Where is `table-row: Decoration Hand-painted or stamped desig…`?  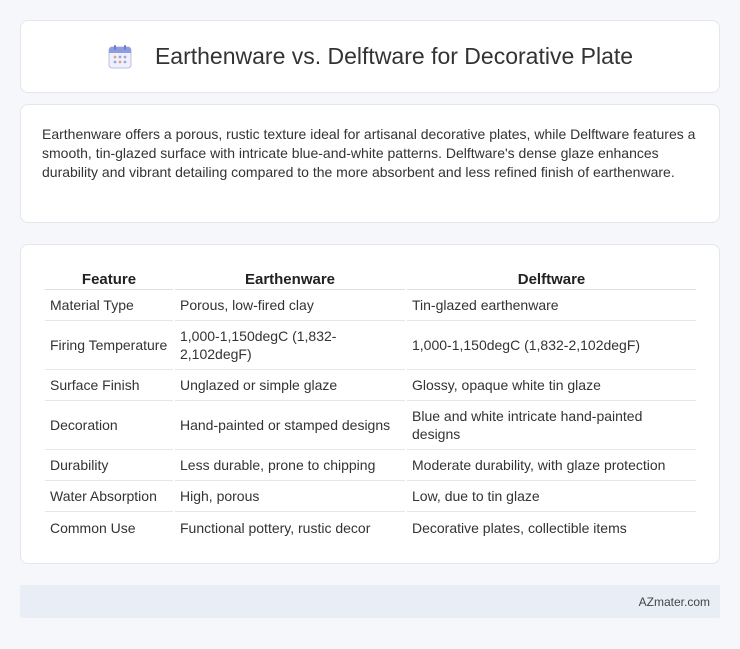
table-row: Decoration Hand-painted or stamped desig… is located at coordinates (370, 425).